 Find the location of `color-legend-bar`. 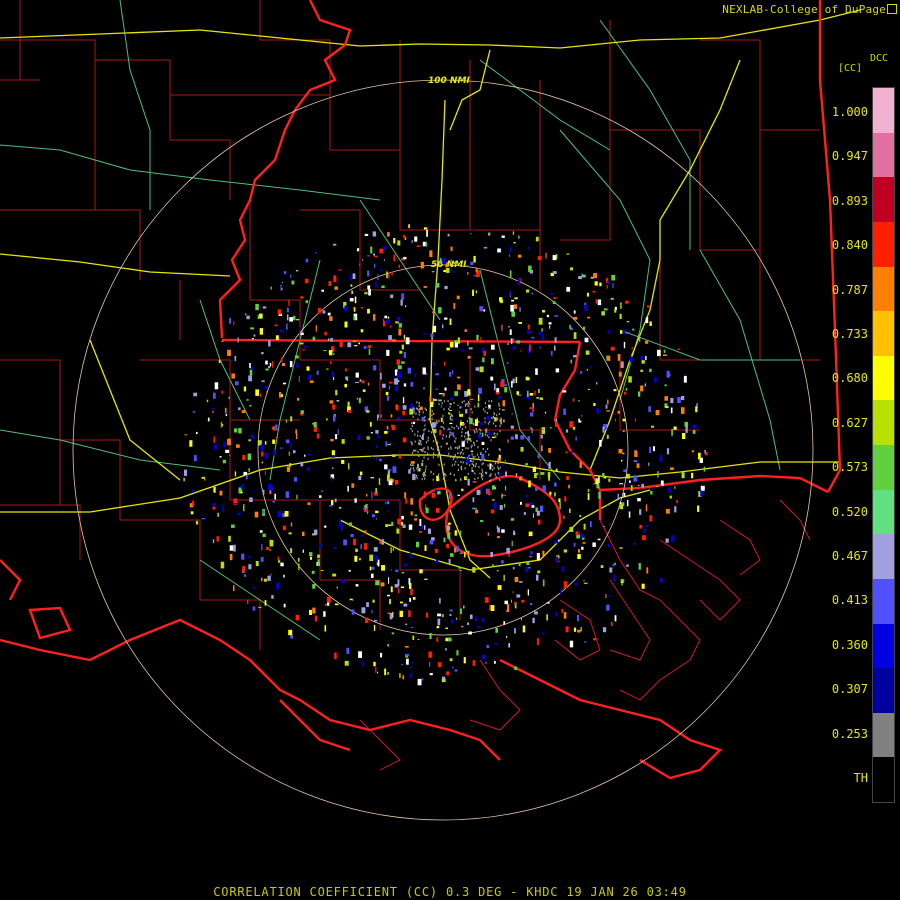

color-legend-bar is located at coordinates (883, 445).